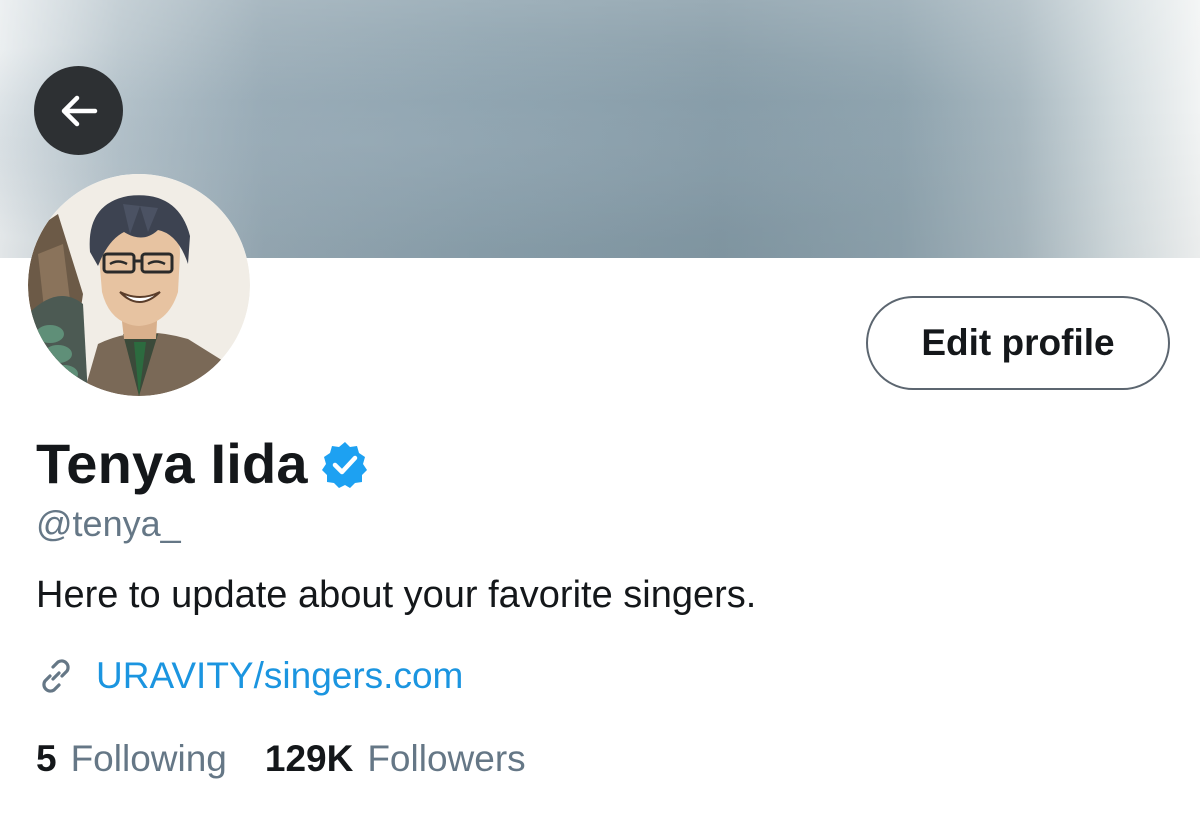  Describe the element at coordinates (1018, 343) in the screenshot. I see `edit-profile-button: Edit profile` at that location.